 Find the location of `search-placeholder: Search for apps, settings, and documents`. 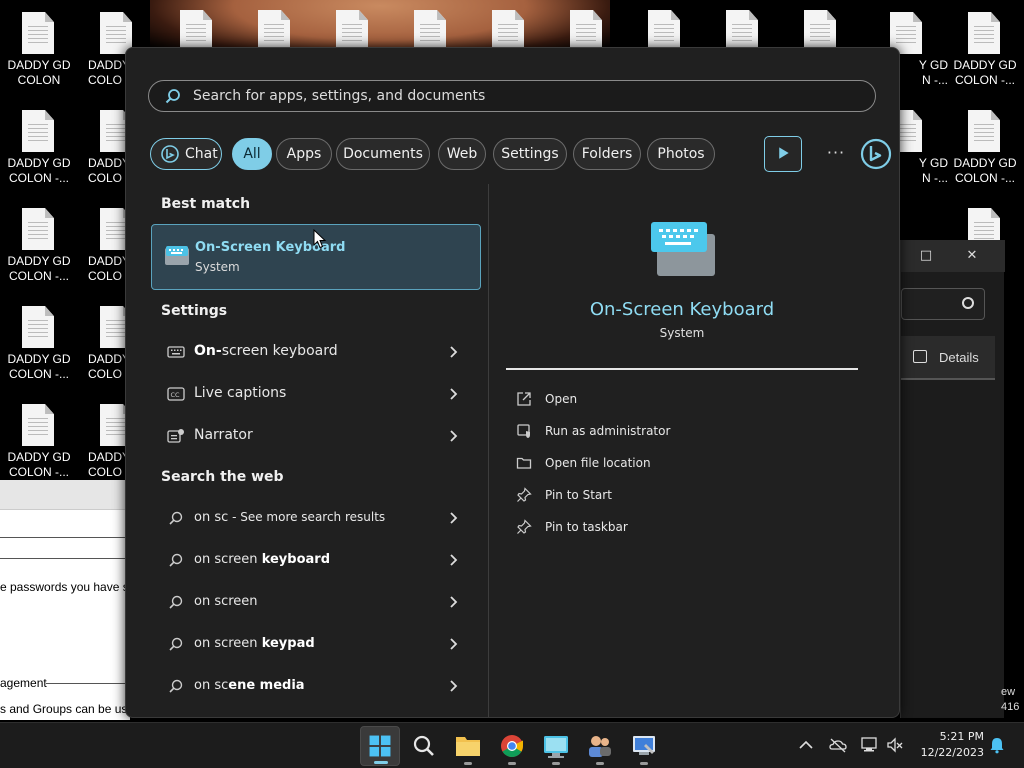

search-placeholder: Search for apps, settings, and documents is located at coordinates (339, 96).